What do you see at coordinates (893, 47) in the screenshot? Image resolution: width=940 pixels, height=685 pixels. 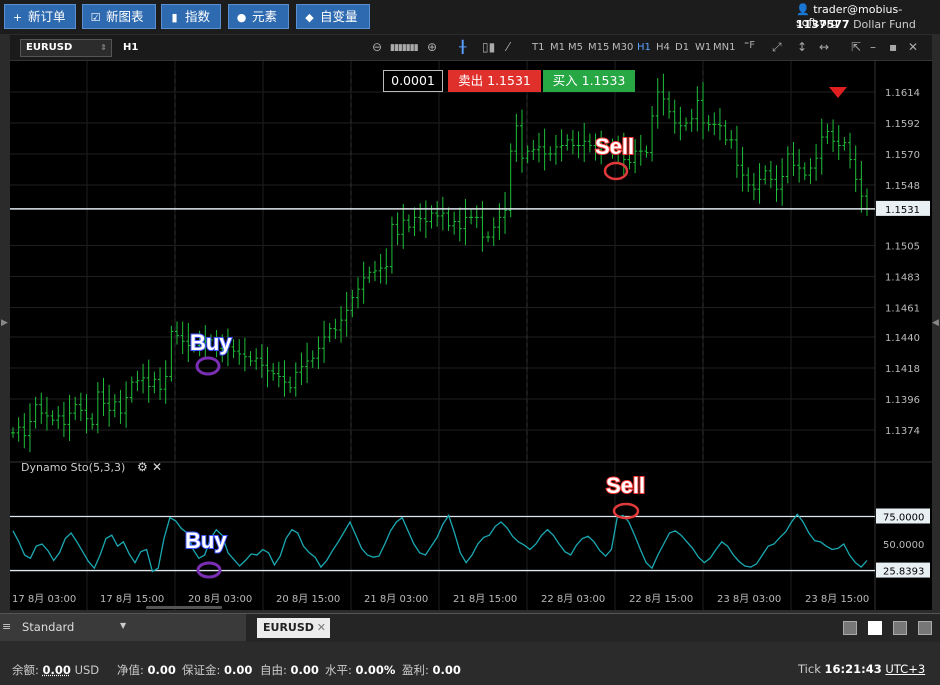 I see `maximize-icon: ▪` at bounding box center [893, 47].